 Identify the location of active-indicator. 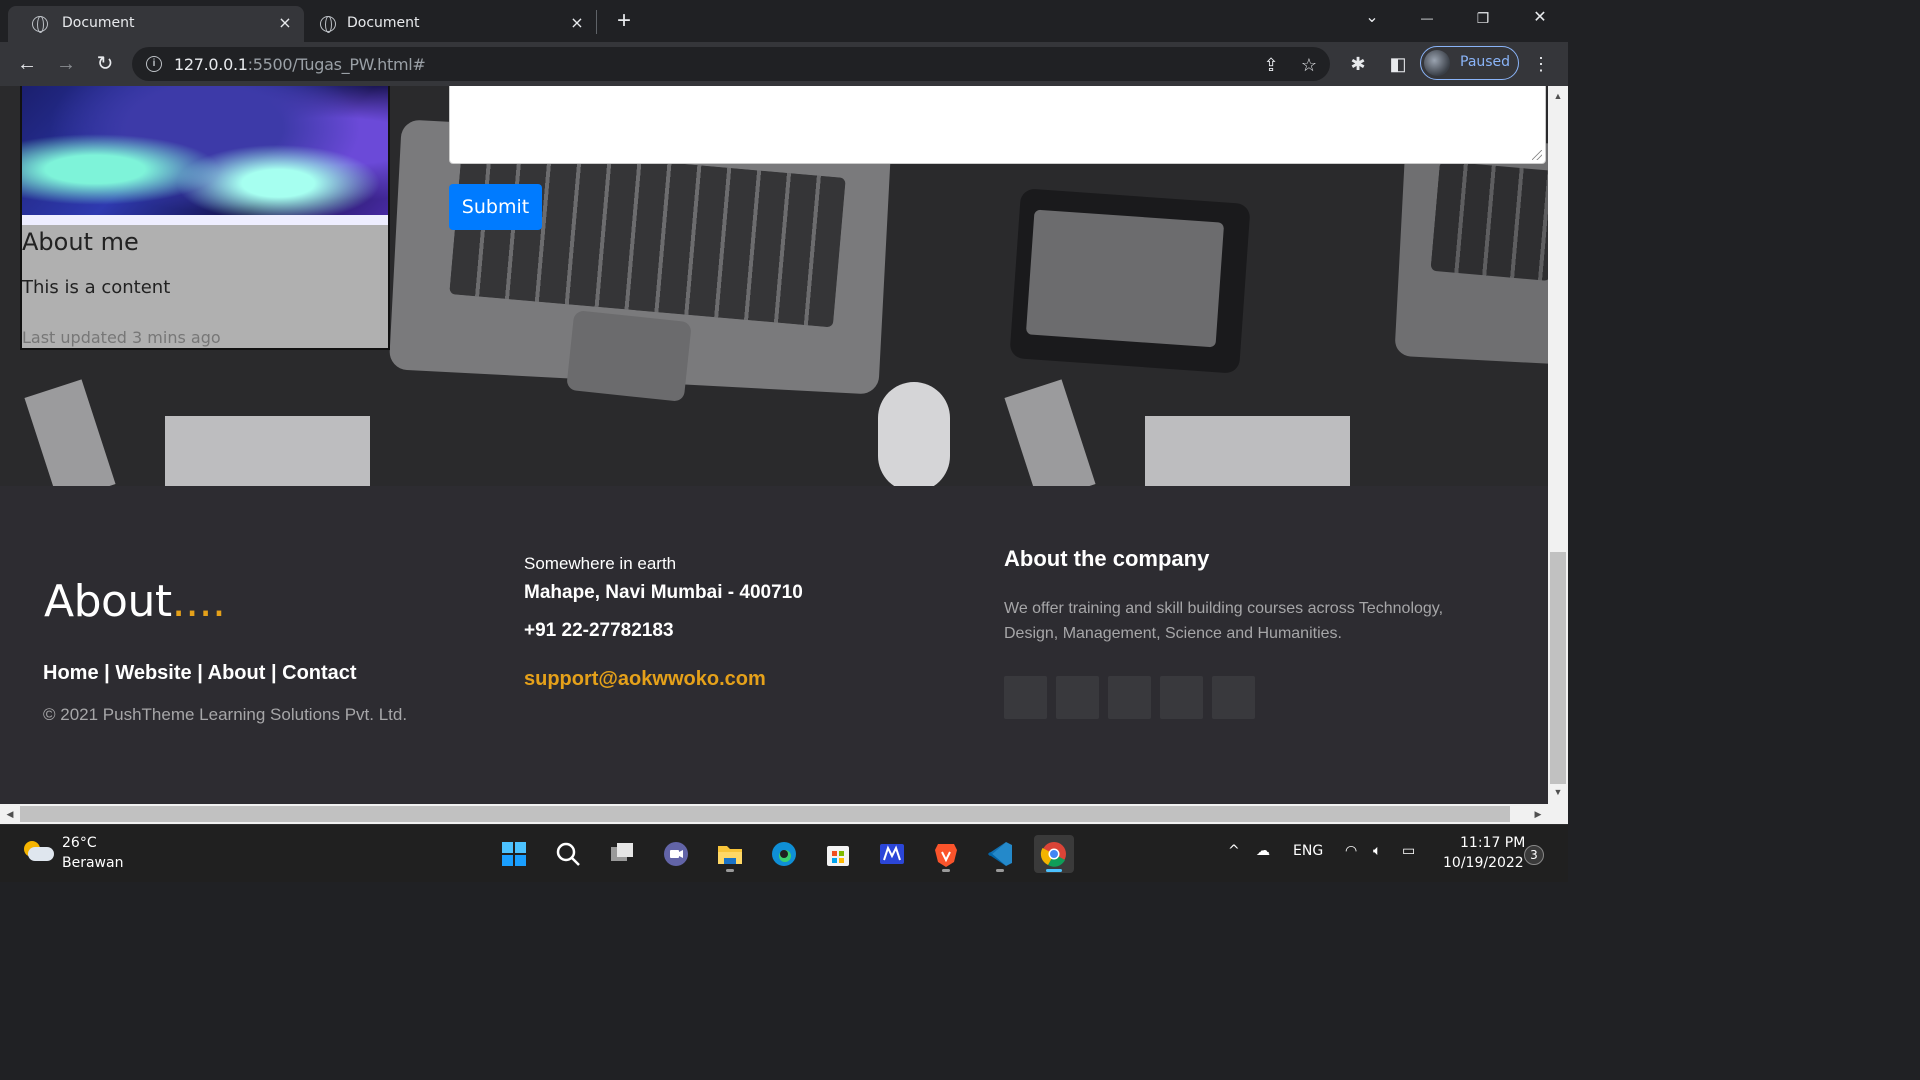
(1054, 870).